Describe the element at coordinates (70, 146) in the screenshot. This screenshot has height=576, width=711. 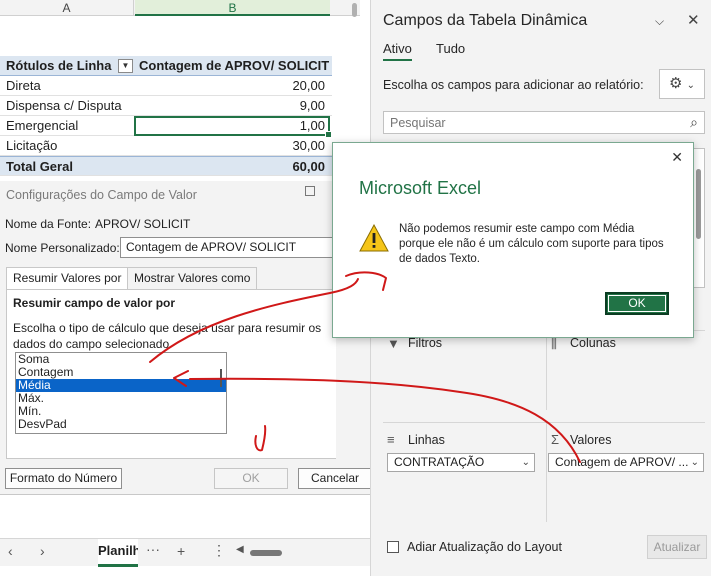
I see `row-label: Licitação` at that location.